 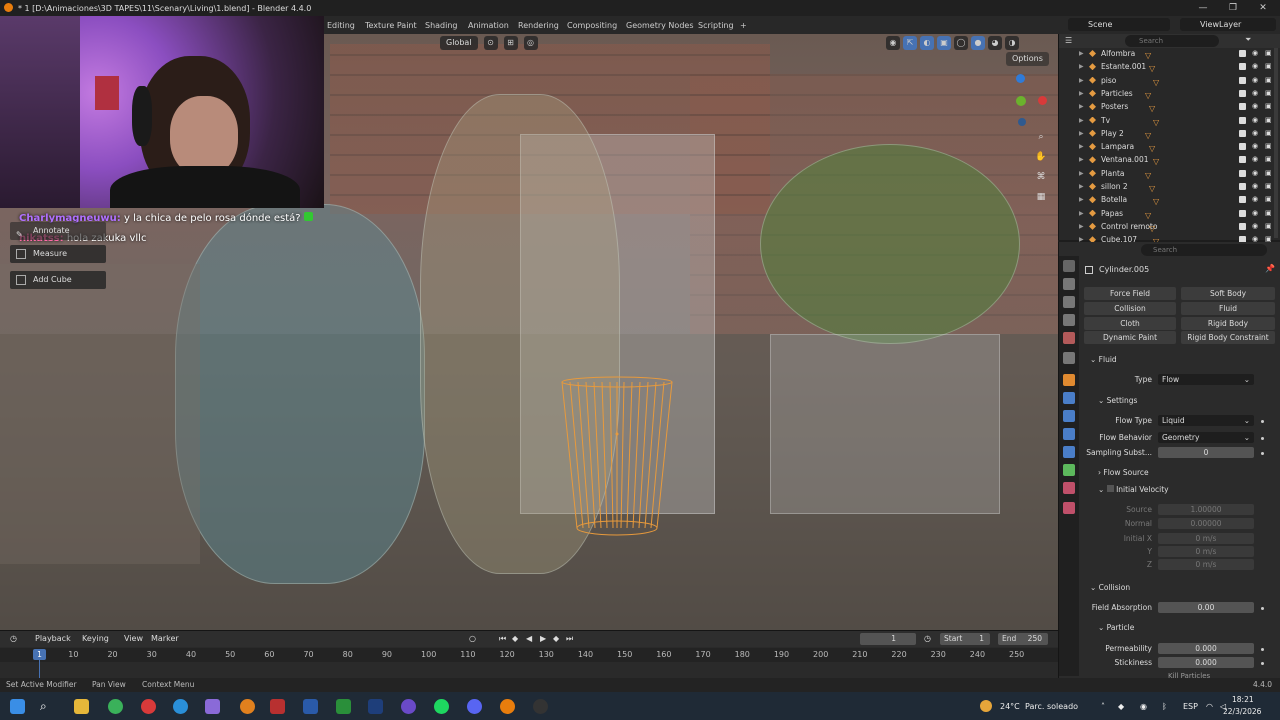 I want to click on cloth-button: Cloth, so click(x=1130, y=323).